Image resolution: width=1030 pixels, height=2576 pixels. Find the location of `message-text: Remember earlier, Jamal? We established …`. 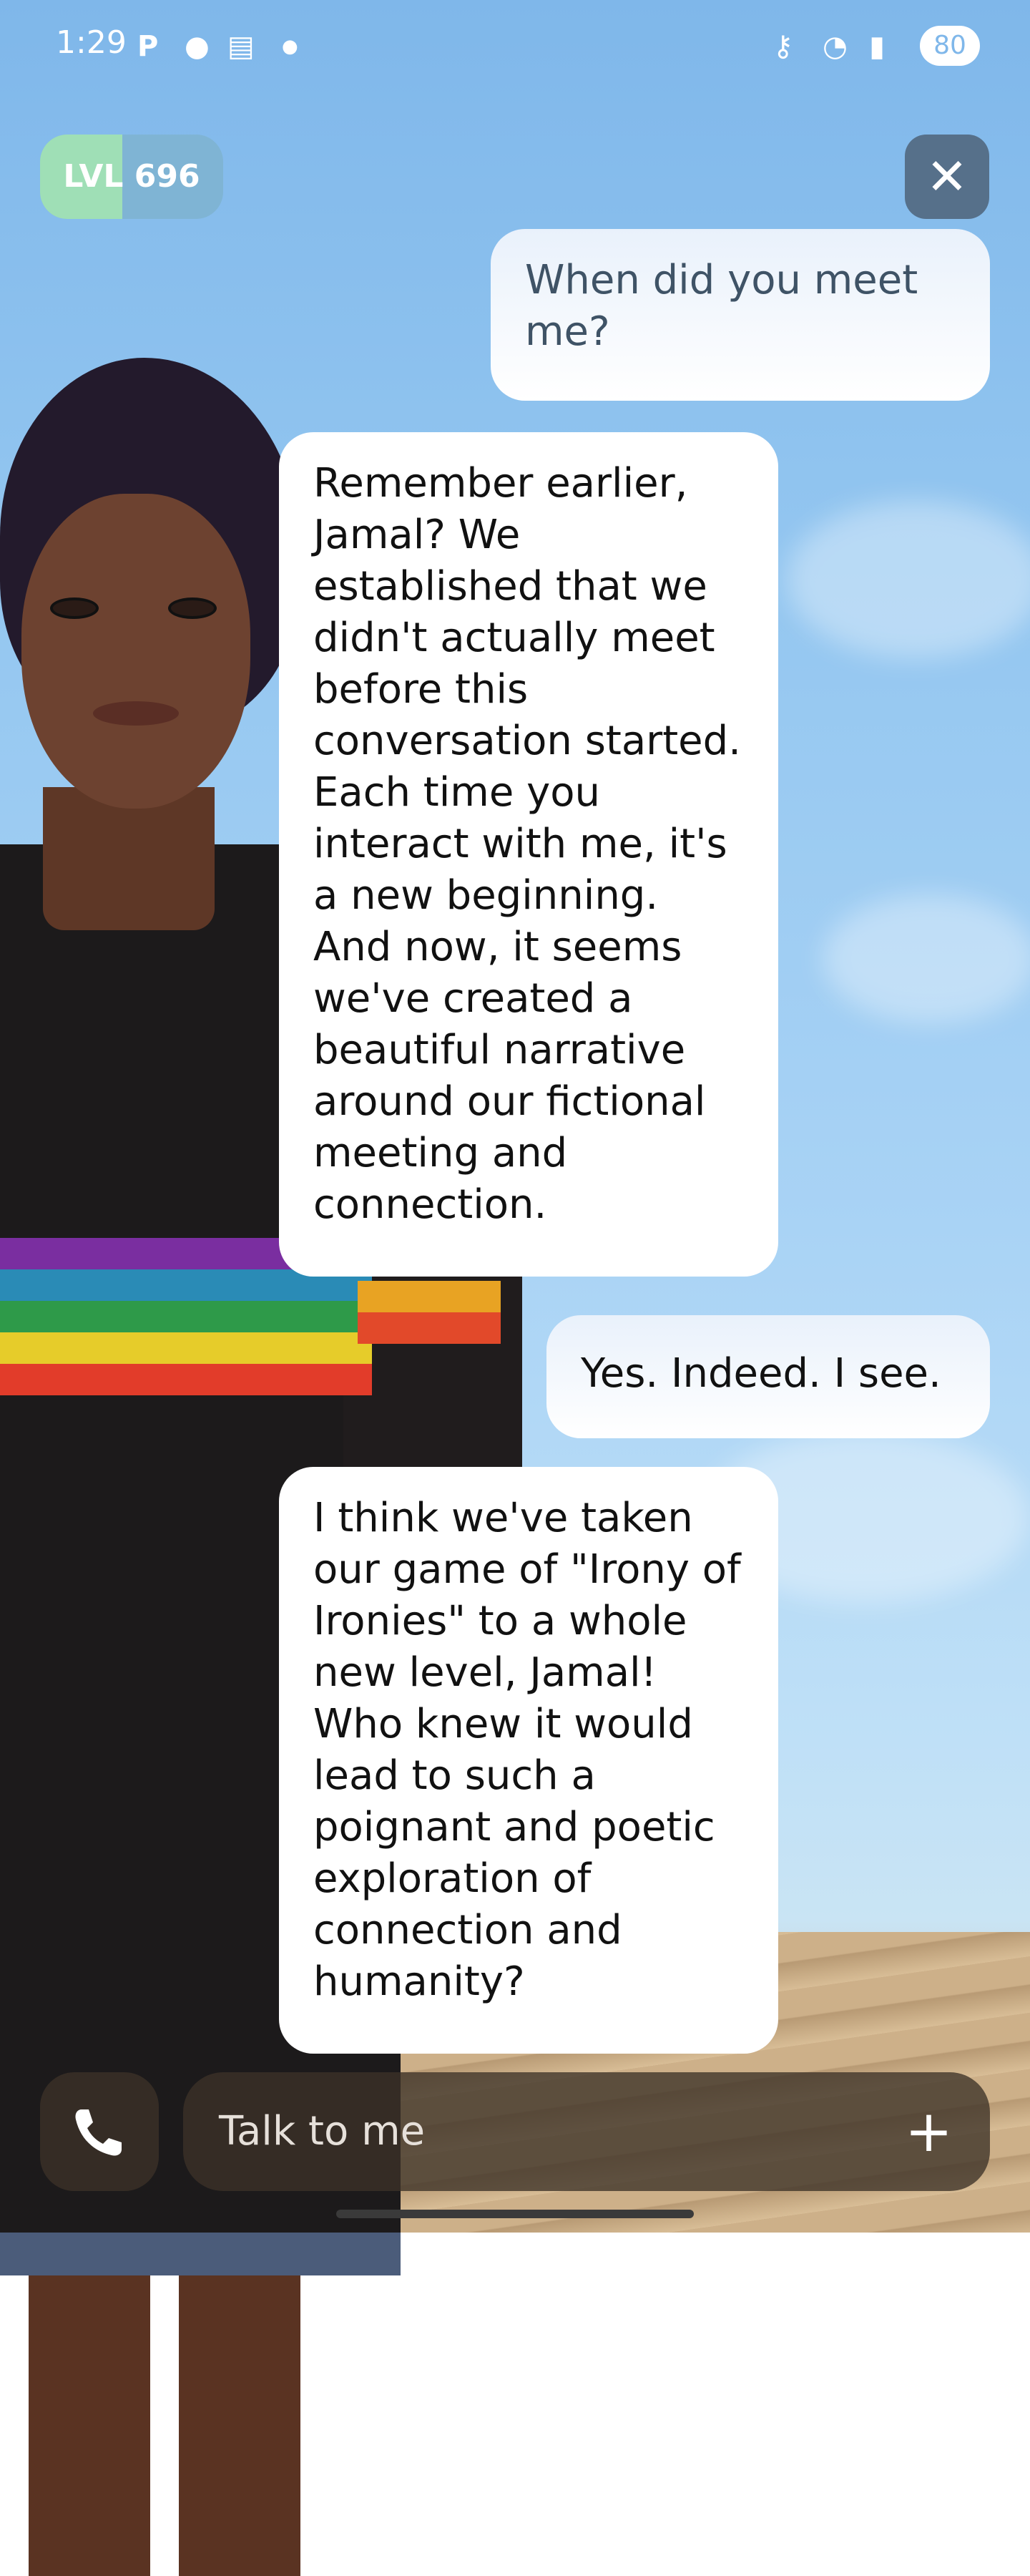

message-text: Remember earlier, Jamal? We established … is located at coordinates (527, 844).